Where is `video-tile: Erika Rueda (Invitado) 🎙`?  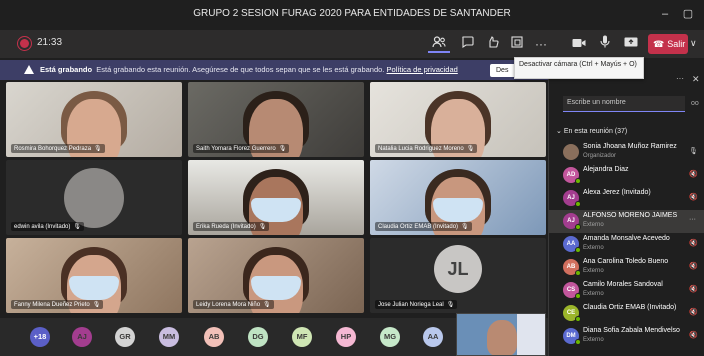
video-tile: Erika Rueda (Invitado) 🎙 is located at coordinates (276, 197).